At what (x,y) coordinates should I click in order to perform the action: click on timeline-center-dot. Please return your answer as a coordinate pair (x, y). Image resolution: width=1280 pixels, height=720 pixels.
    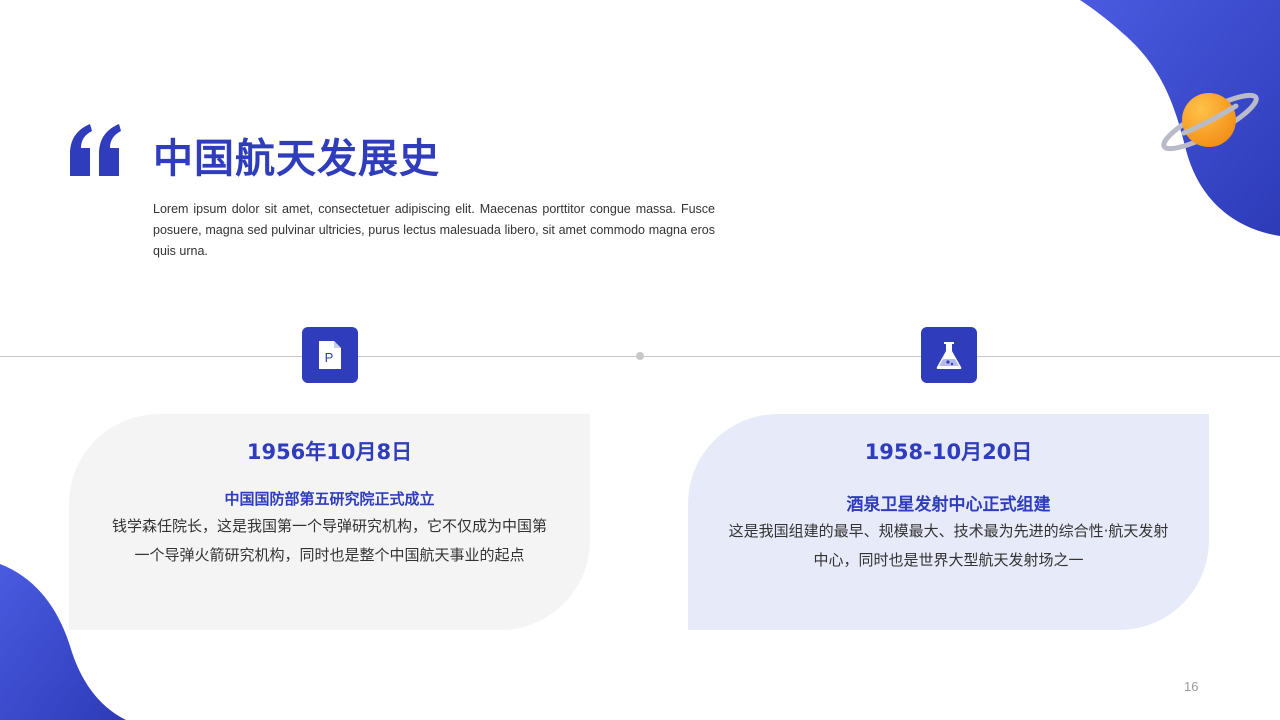
    Looking at the image, I should click on (640, 356).